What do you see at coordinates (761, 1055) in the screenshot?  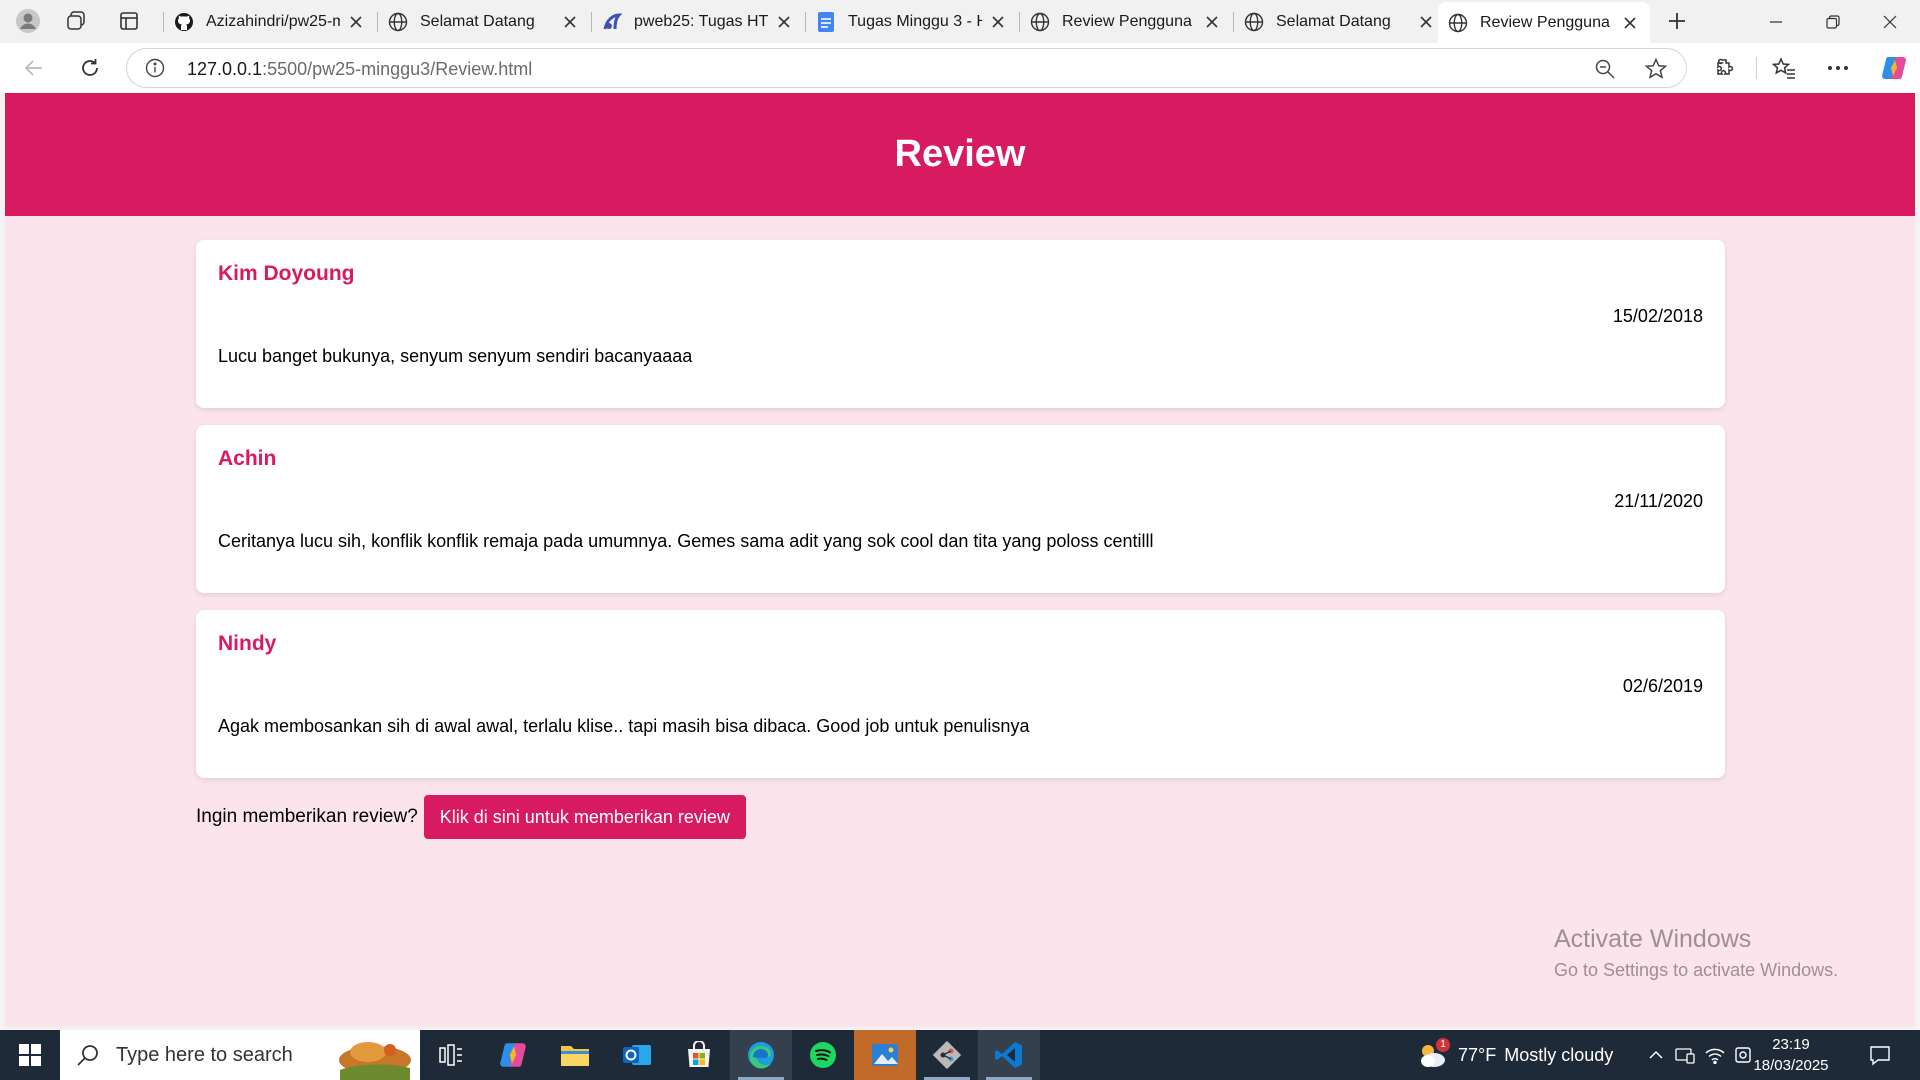 I see `edge-icon` at bounding box center [761, 1055].